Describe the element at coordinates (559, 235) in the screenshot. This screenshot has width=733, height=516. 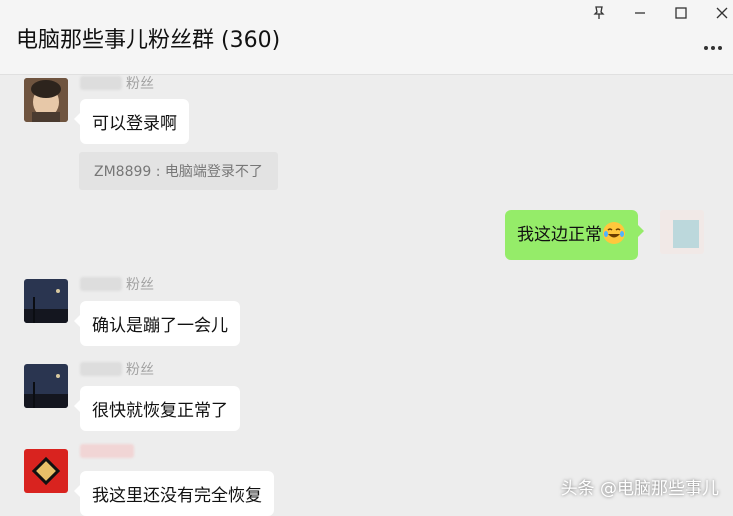
I see `message-text: 我这边正常` at that location.